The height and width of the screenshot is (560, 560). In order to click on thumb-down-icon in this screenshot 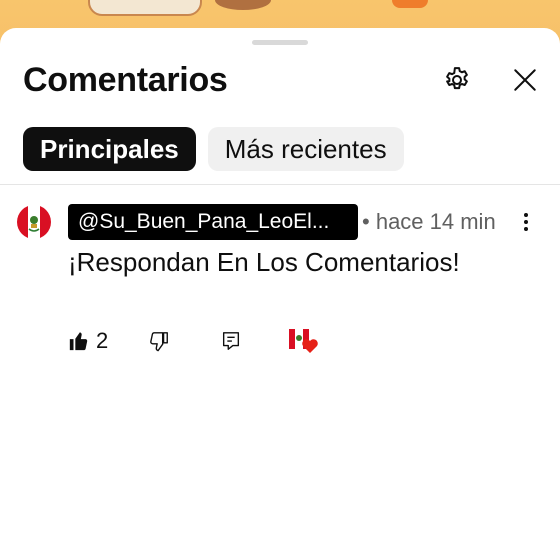, I will do `click(159, 342)`.